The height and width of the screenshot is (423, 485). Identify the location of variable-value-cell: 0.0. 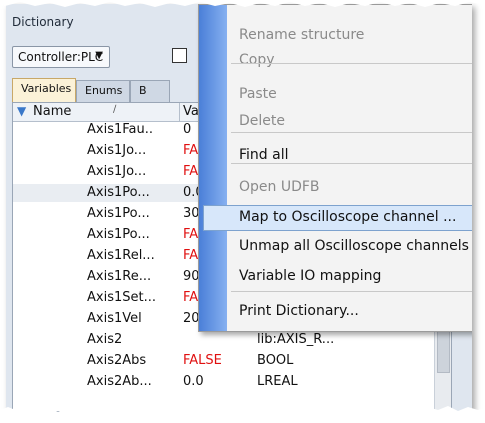
(193, 381).